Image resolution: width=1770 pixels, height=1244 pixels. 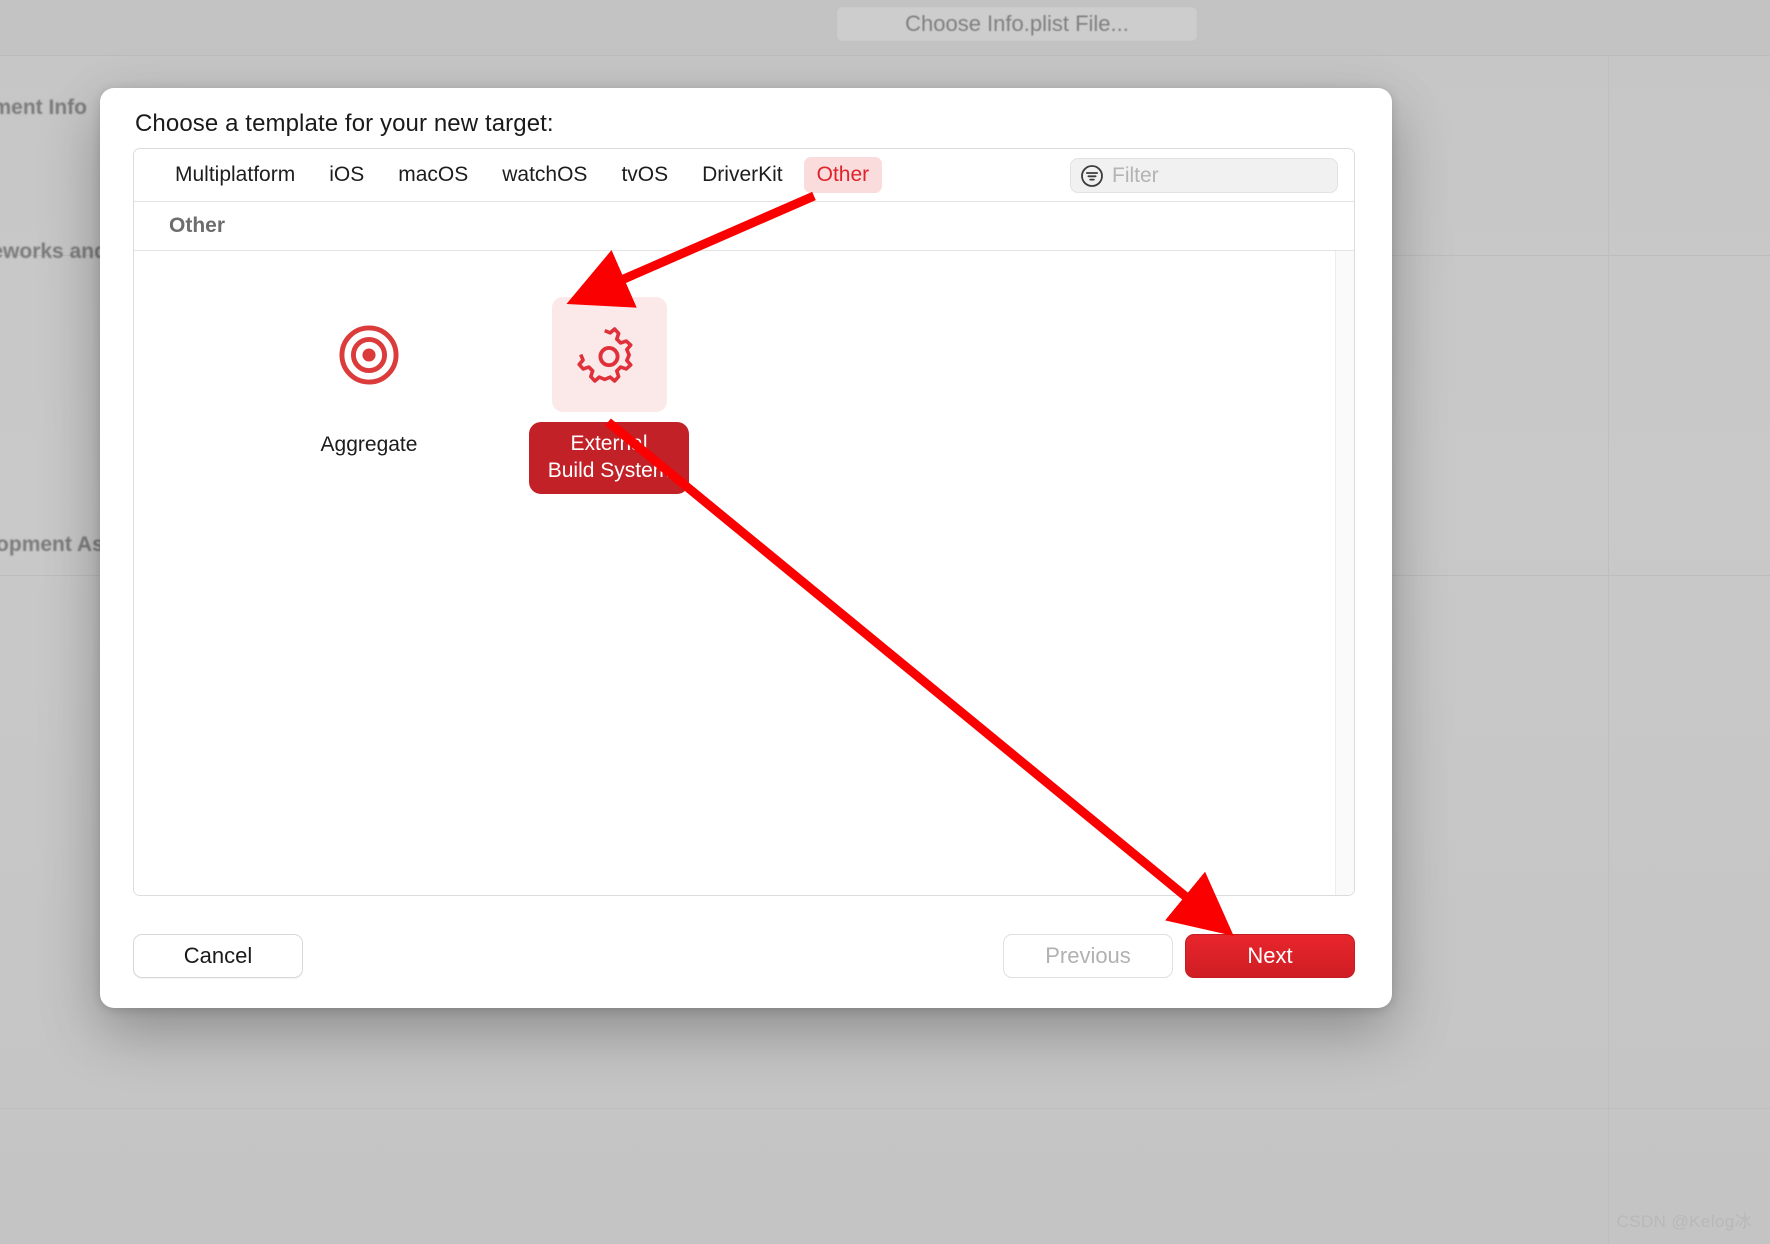 What do you see at coordinates (609, 354) in the screenshot?
I see `gear-icon` at bounding box center [609, 354].